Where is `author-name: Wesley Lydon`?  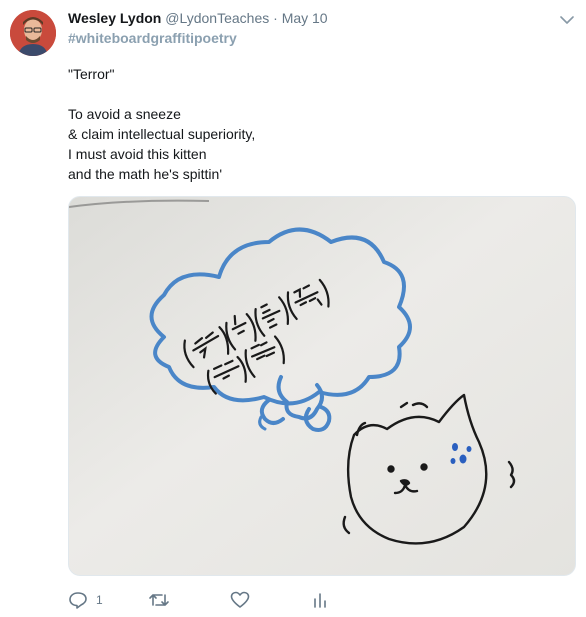
author-name: Wesley Lydon is located at coordinates (114, 18).